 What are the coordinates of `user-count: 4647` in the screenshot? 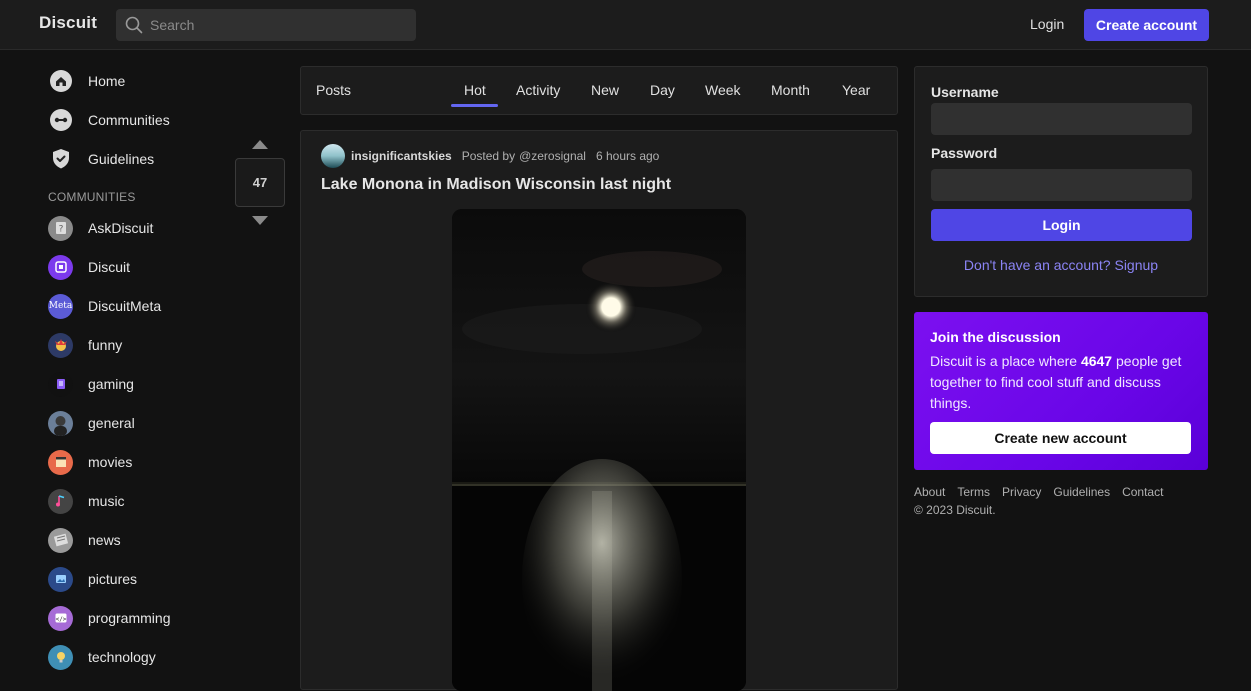 It's located at (1096, 361).